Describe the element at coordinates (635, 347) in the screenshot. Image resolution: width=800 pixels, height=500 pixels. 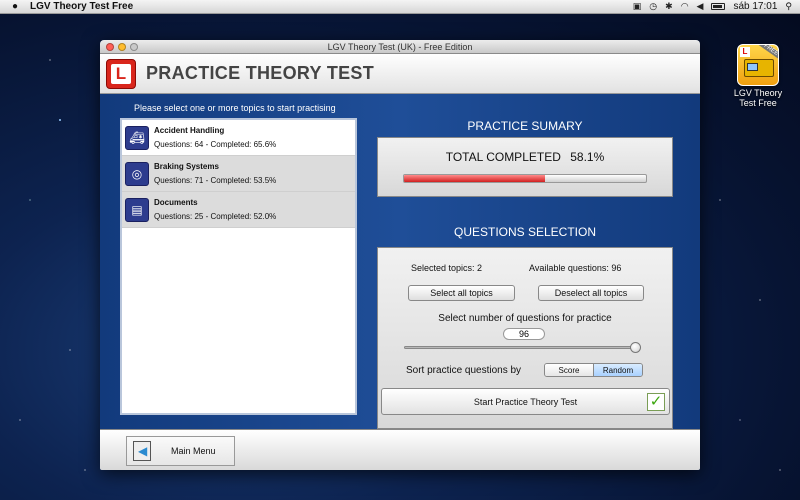
I see `slider-handle` at that location.